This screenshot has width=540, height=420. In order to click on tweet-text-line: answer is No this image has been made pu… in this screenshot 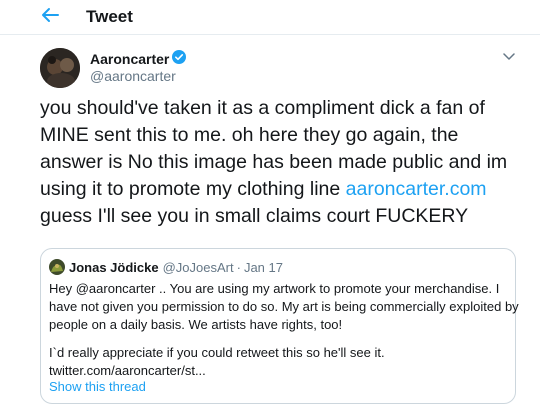, I will do `click(274, 162)`.